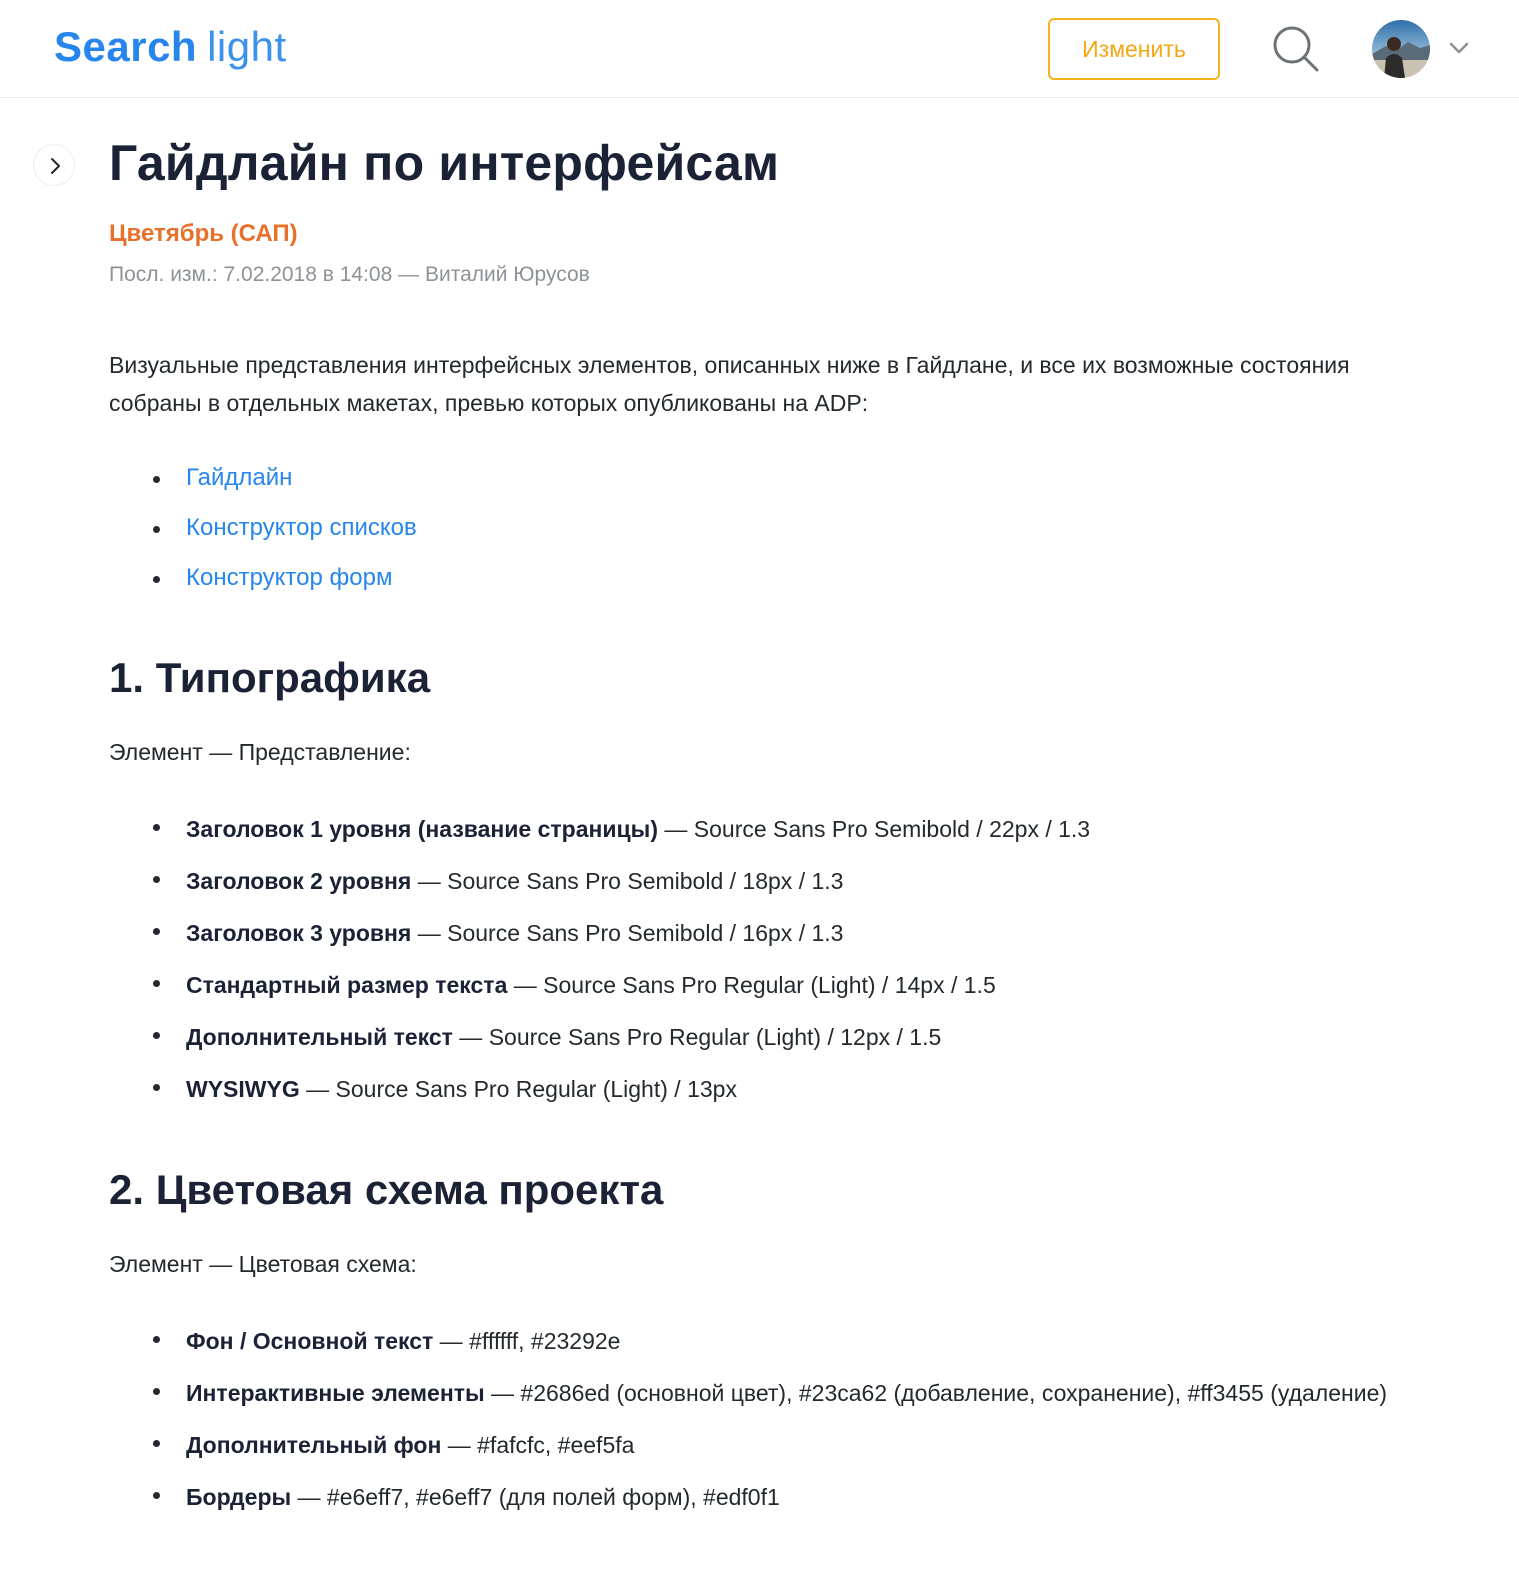 Image resolution: width=1519 pixels, height=1594 pixels. Describe the element at coordinates (247, 46) in the screenshot. I see `logo-light-text: light` at that location.